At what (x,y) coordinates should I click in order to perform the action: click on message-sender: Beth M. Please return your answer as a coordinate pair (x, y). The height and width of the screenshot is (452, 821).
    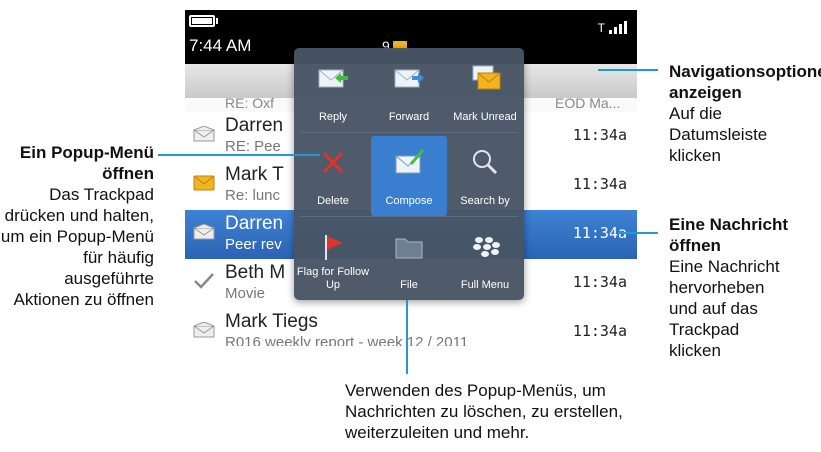
    Looking at the image, I should click on (255, 272).